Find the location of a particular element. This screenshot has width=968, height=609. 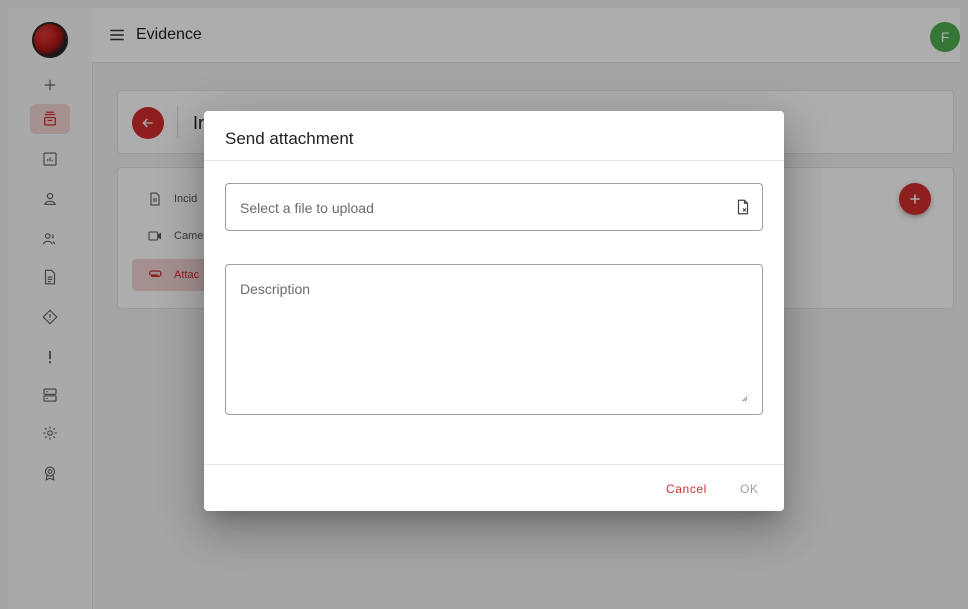

dialog-title: Send attachment is located at coordinates (289, 138).